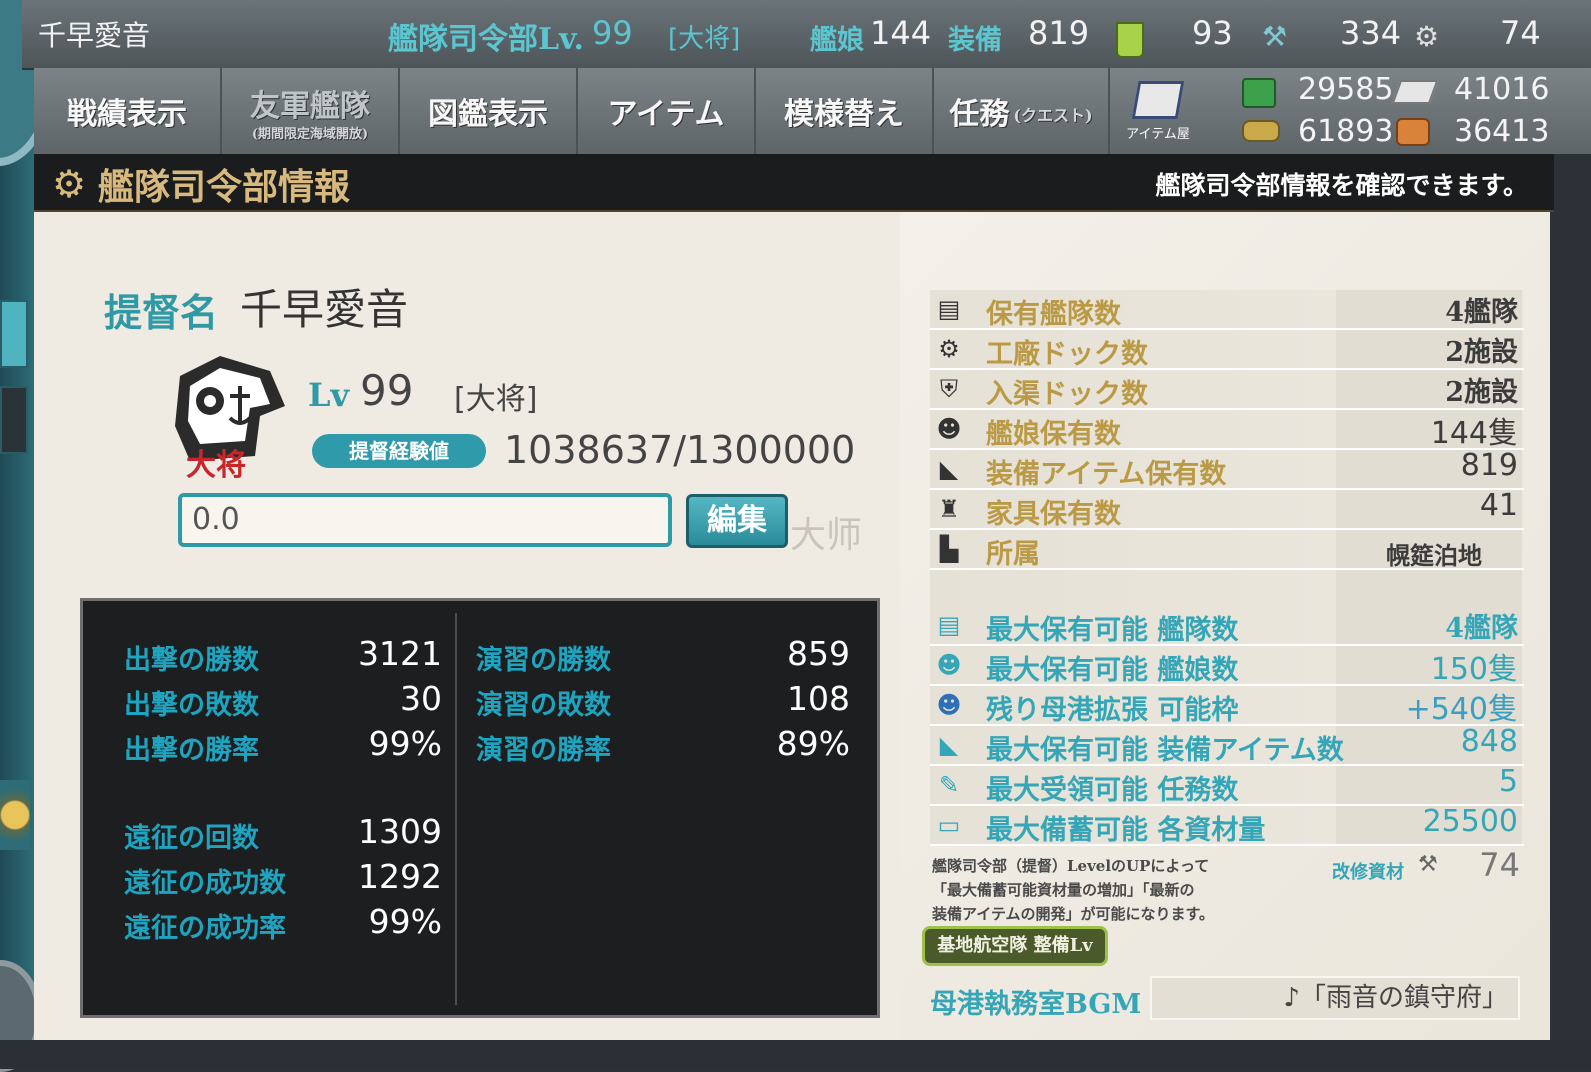 This screenshot has width=1591, height=1072. Describe the element at coordinates (543, 750) in the screenshot. I see `exercise-rate-label: 演習の勝率` at that location.